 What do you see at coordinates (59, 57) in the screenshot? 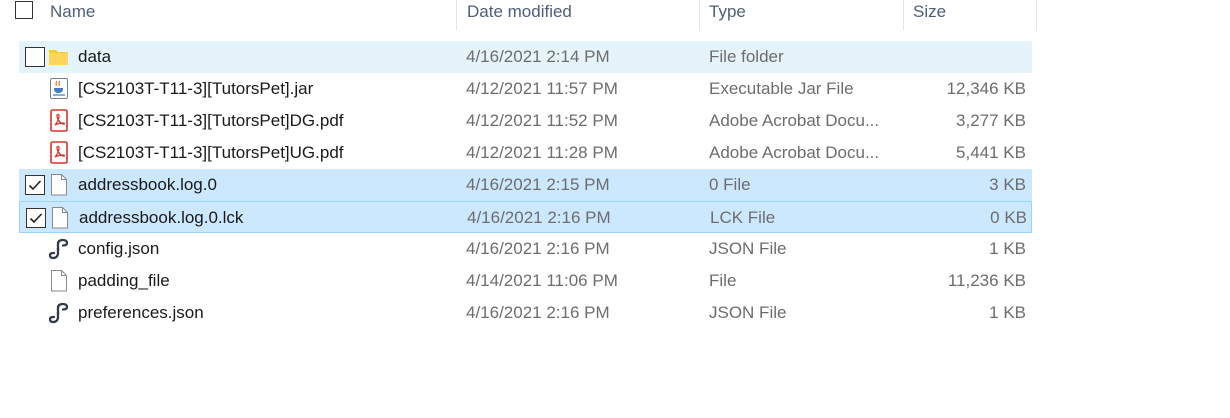
I see `folder-icon` at bounding box center [59, 57].